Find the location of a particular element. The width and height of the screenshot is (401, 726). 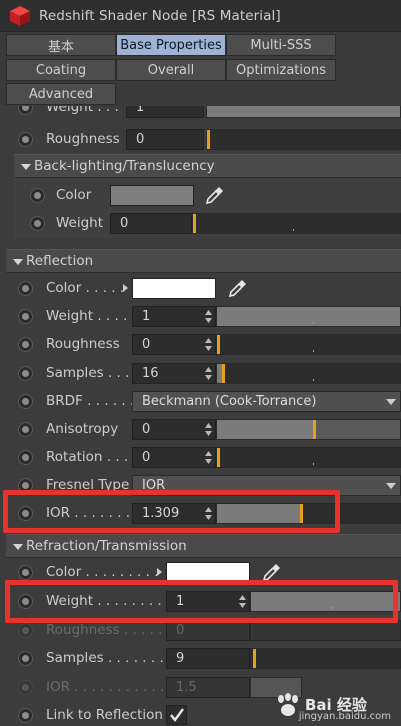

reflection-rotation-row: Rotation . . . 0 is located at coordinates (200, 458).